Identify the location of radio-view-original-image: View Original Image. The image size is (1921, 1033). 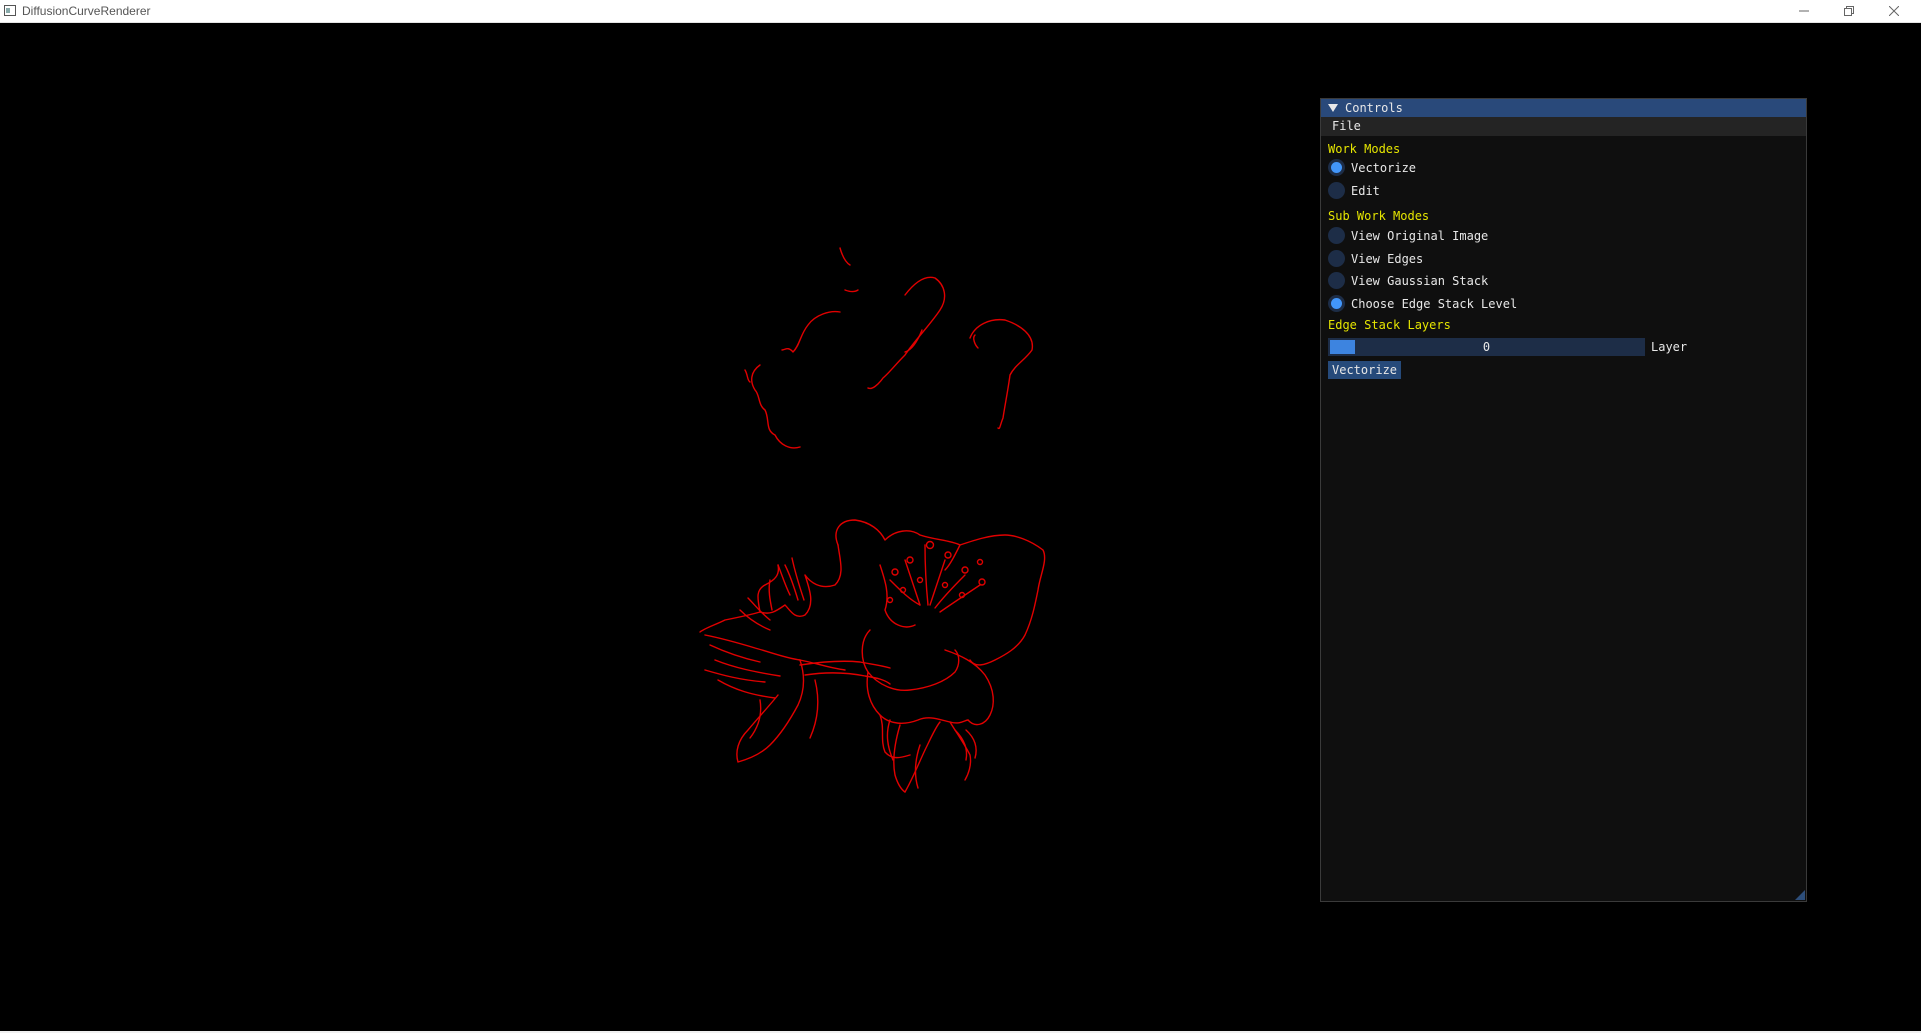
(1408, 235).